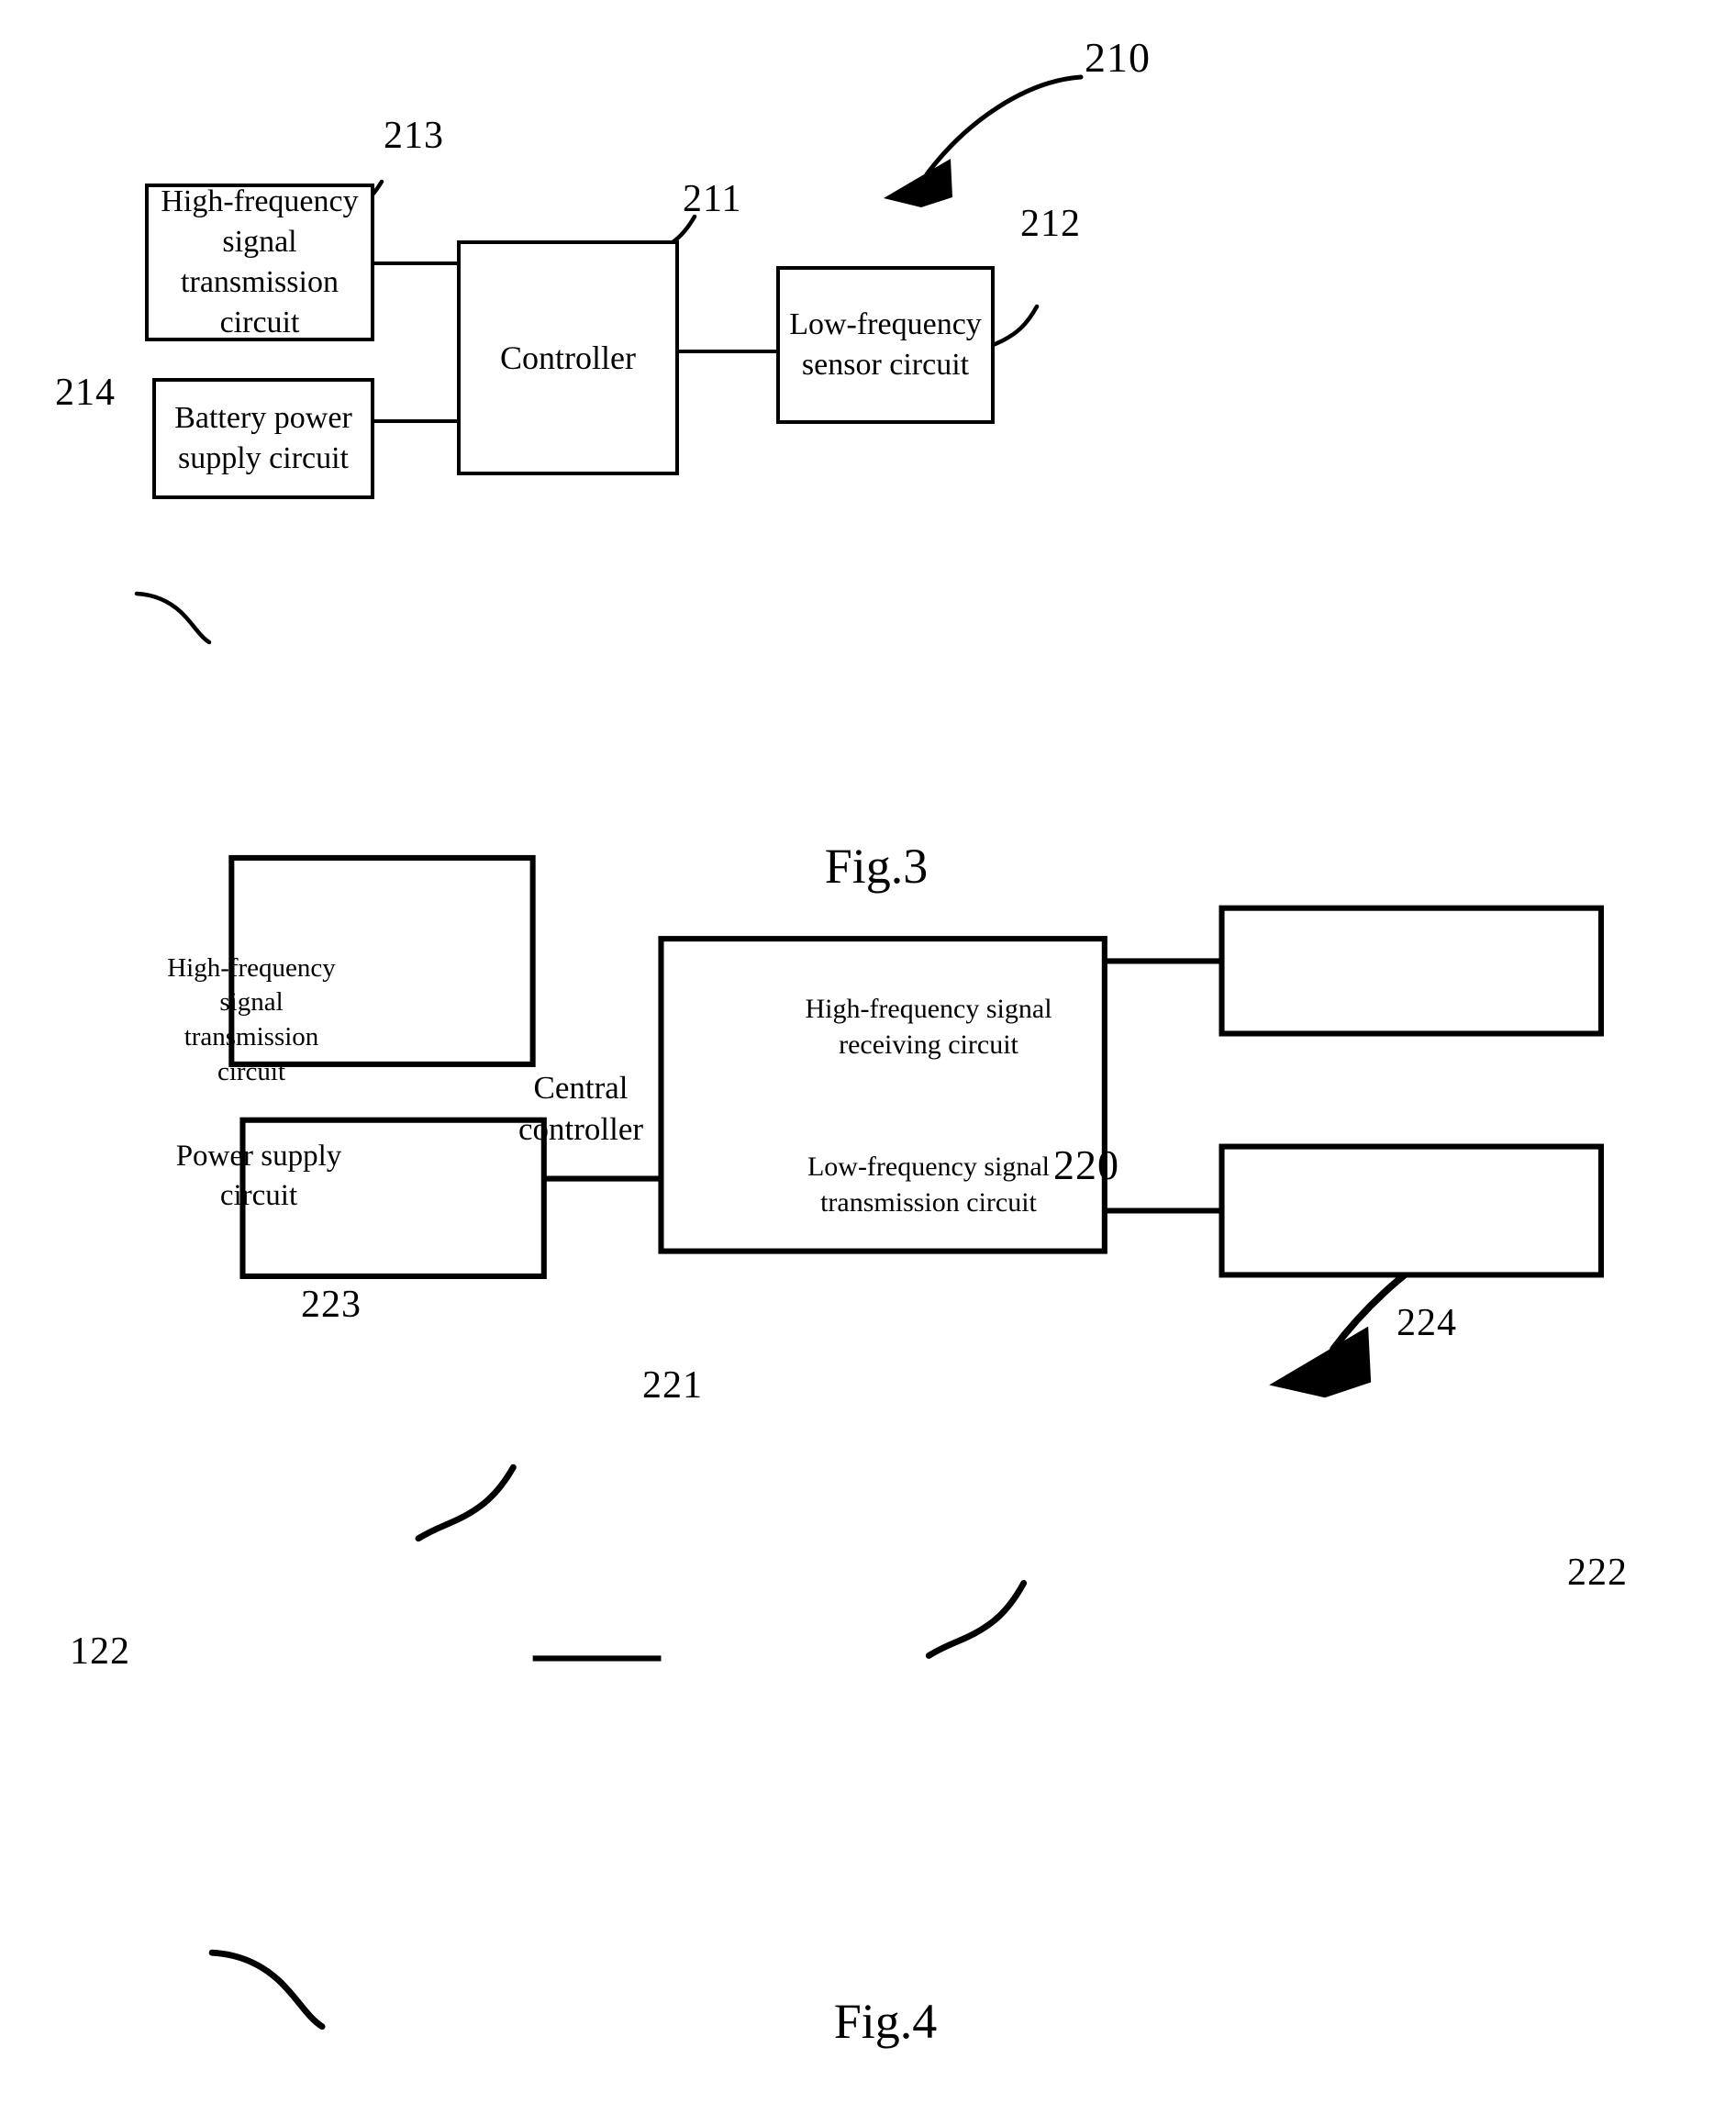  Describe the element at coordinates (331, 1305) in the screenshot. I see `fig4-ref-223: 223` at that location.